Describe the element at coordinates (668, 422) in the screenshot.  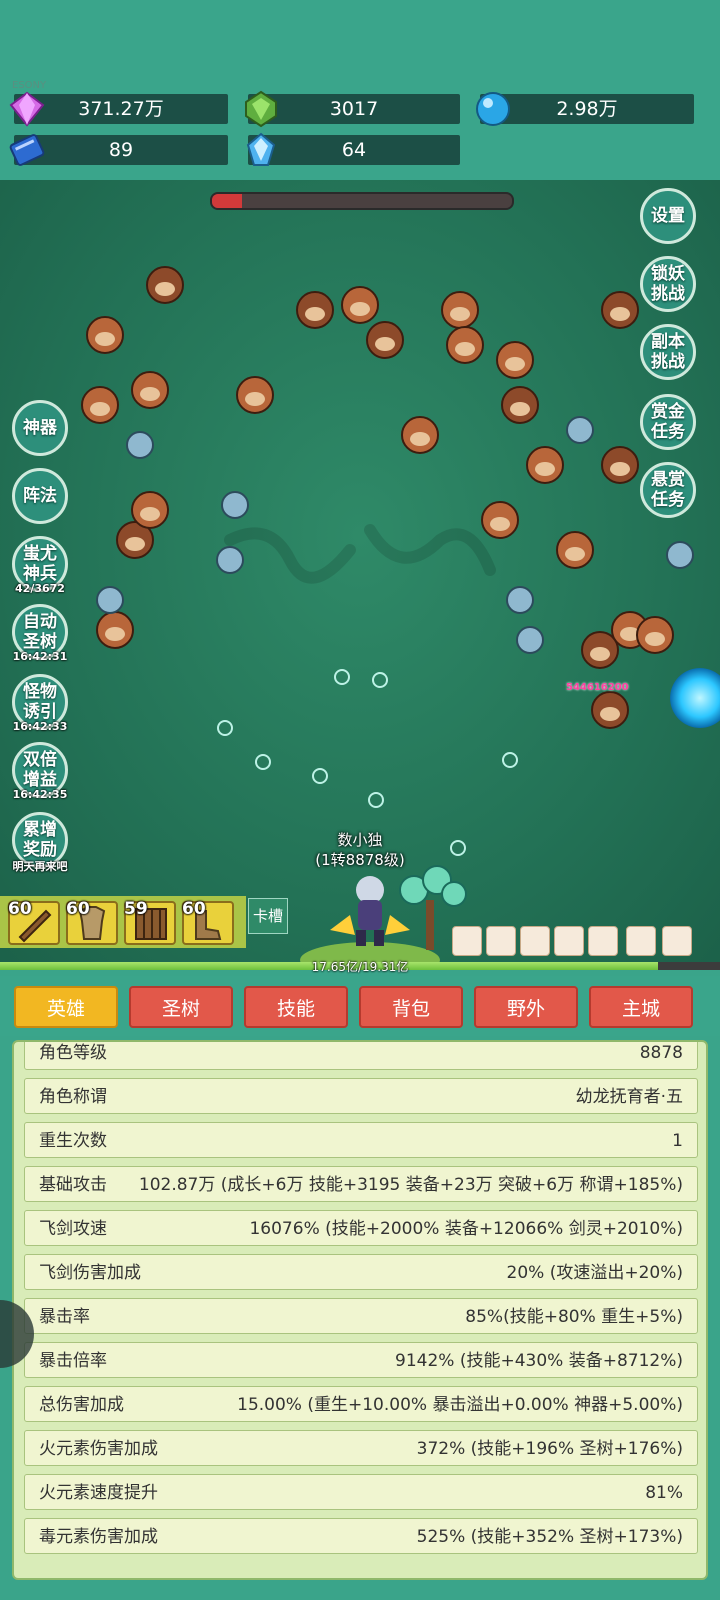
I see `bounty-gold-task-button: 赏金 任务` at that location.